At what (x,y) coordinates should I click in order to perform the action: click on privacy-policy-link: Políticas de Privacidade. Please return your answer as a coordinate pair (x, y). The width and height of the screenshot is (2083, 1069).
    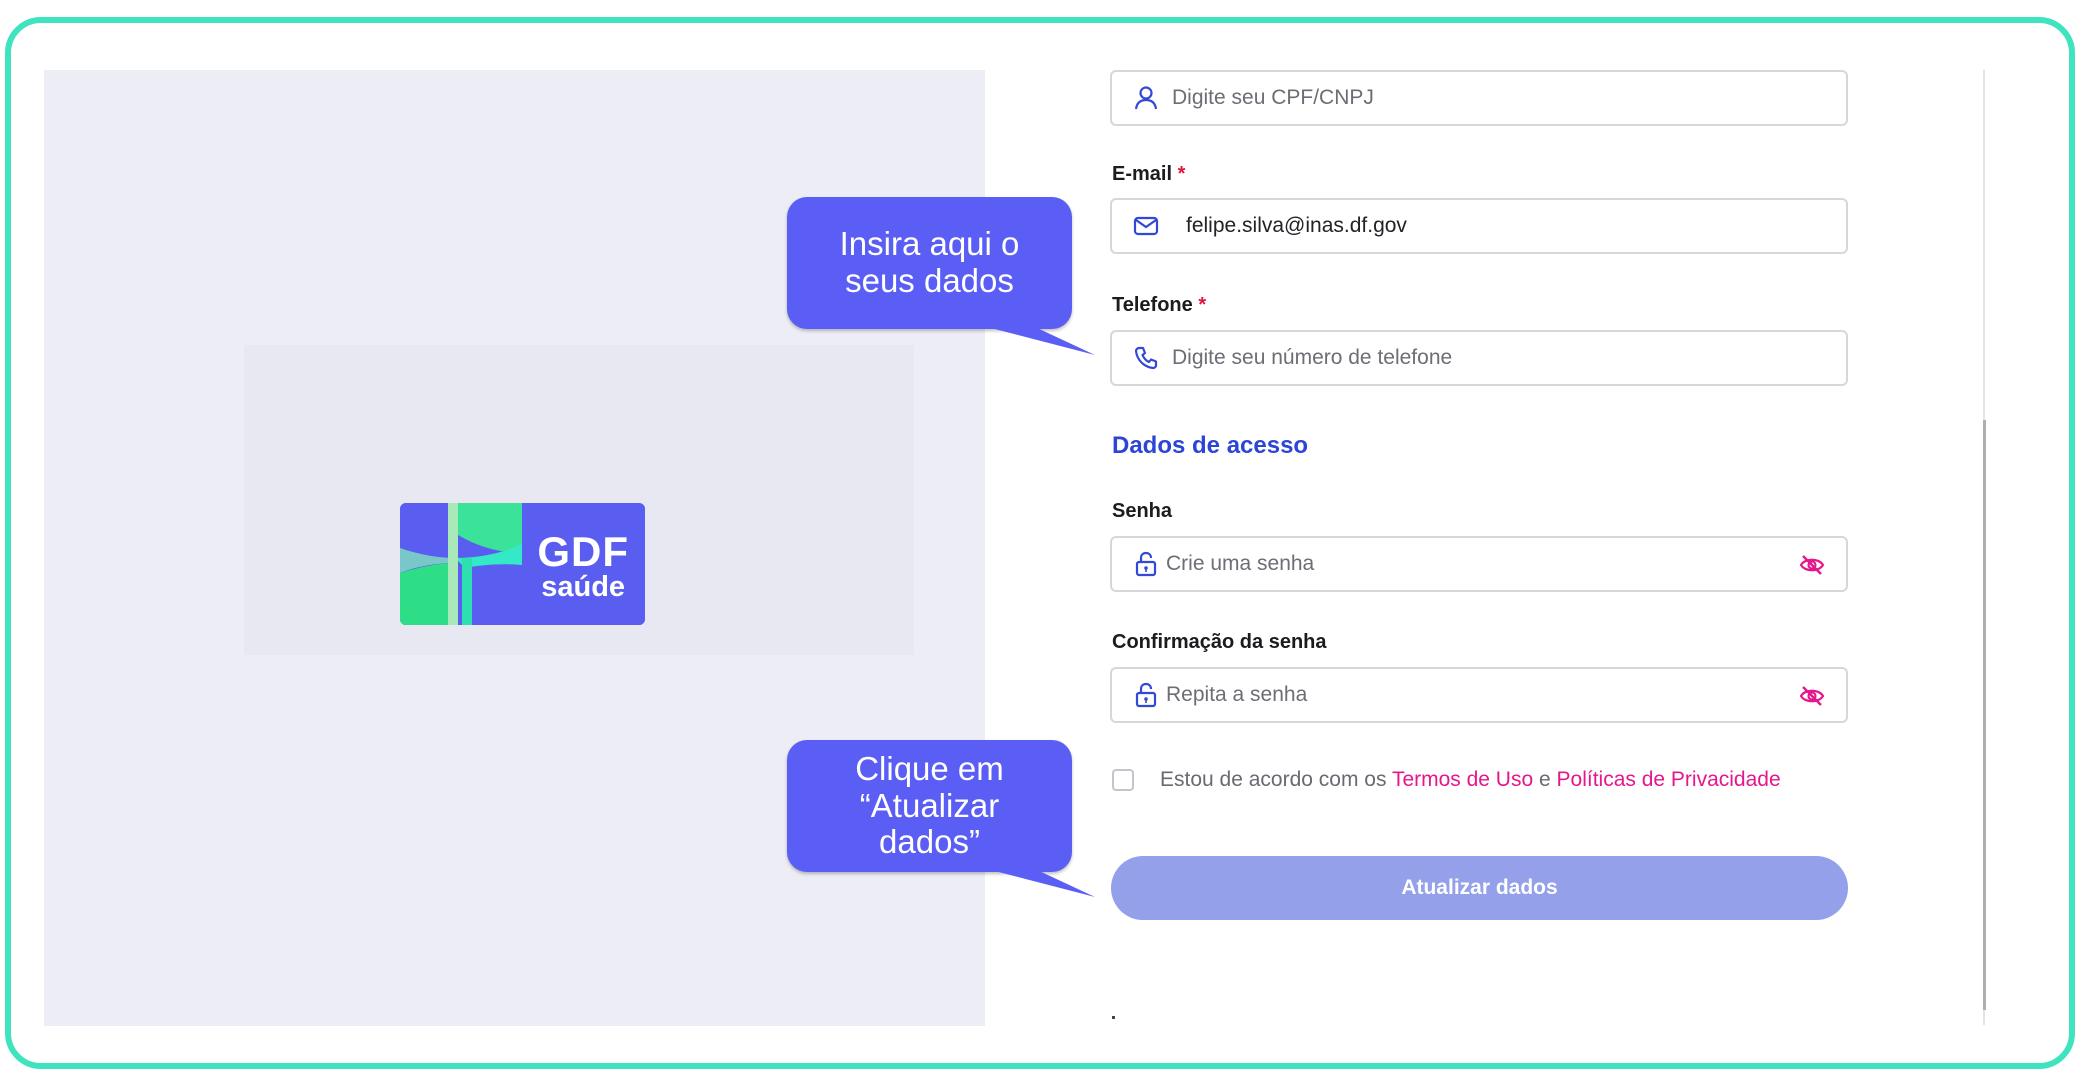
    Looking at the image, I should click on (1669, 779).